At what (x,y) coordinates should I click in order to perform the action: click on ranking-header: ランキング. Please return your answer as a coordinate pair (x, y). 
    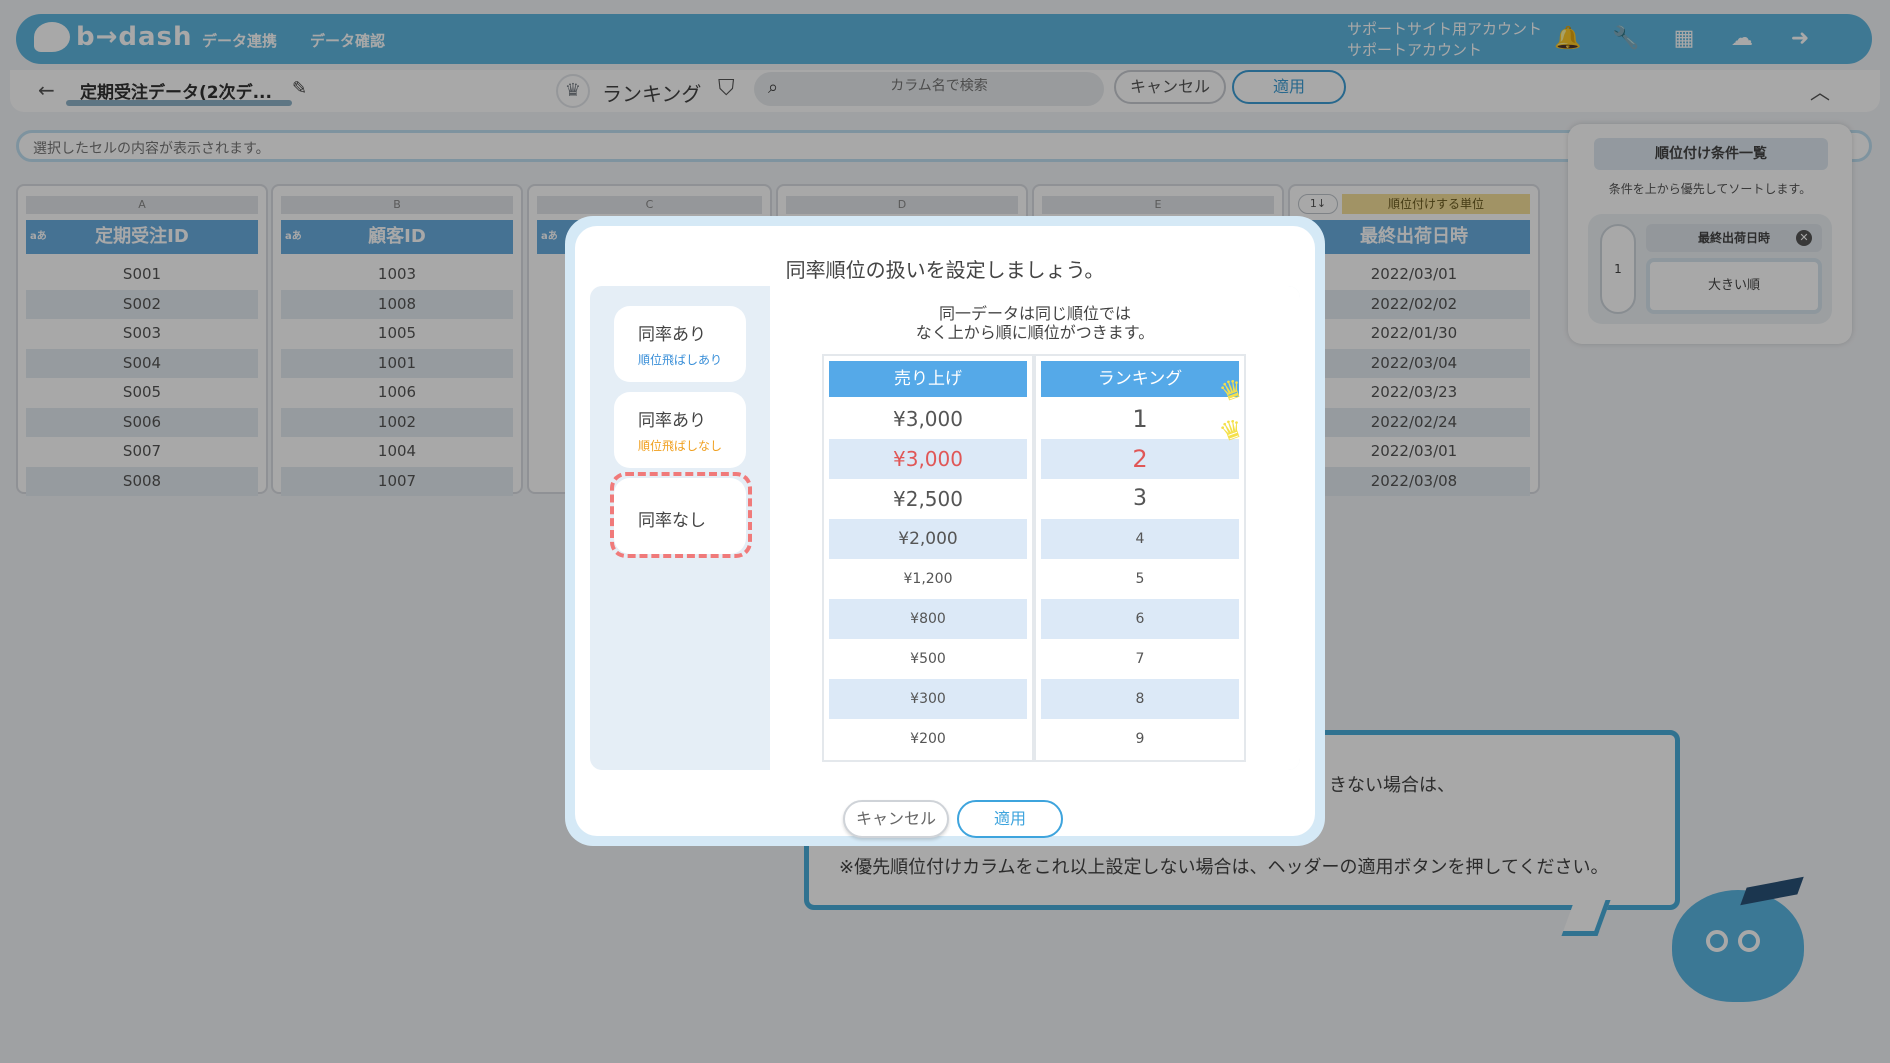
    Looking at the image, I should click on (1140, 379).